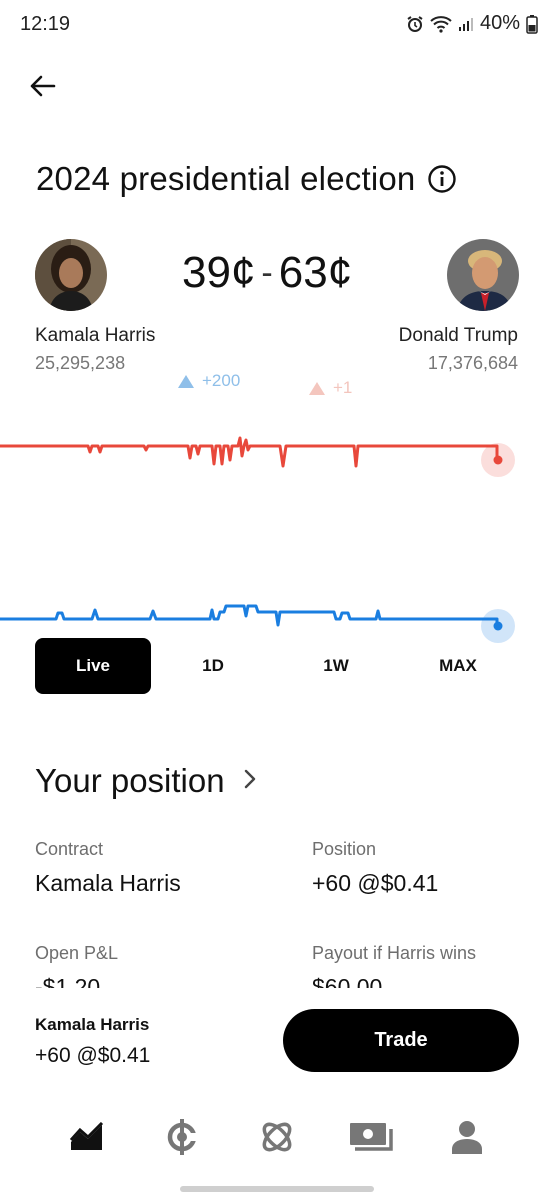 Image resolution: width=554 pixels, height=1200 pixels. I want to click on battery-icon, so click(532, 24).